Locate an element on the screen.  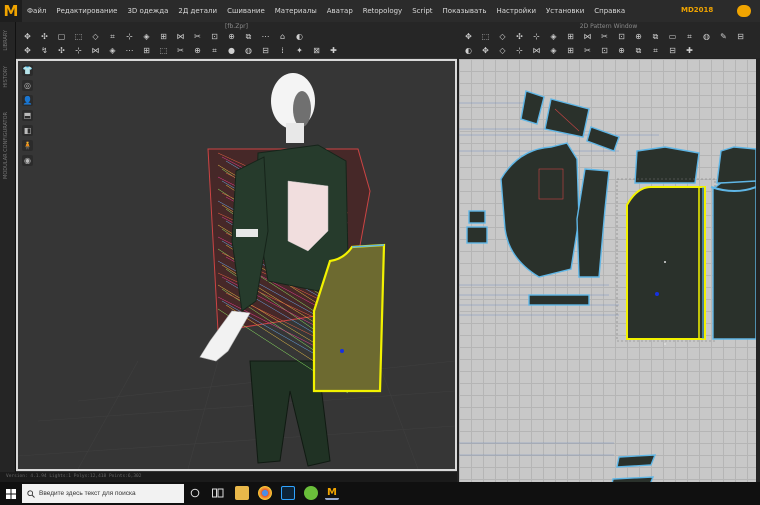
3d-row1-tool-14-icon: ⋯ is located at coordinates (265, 36).